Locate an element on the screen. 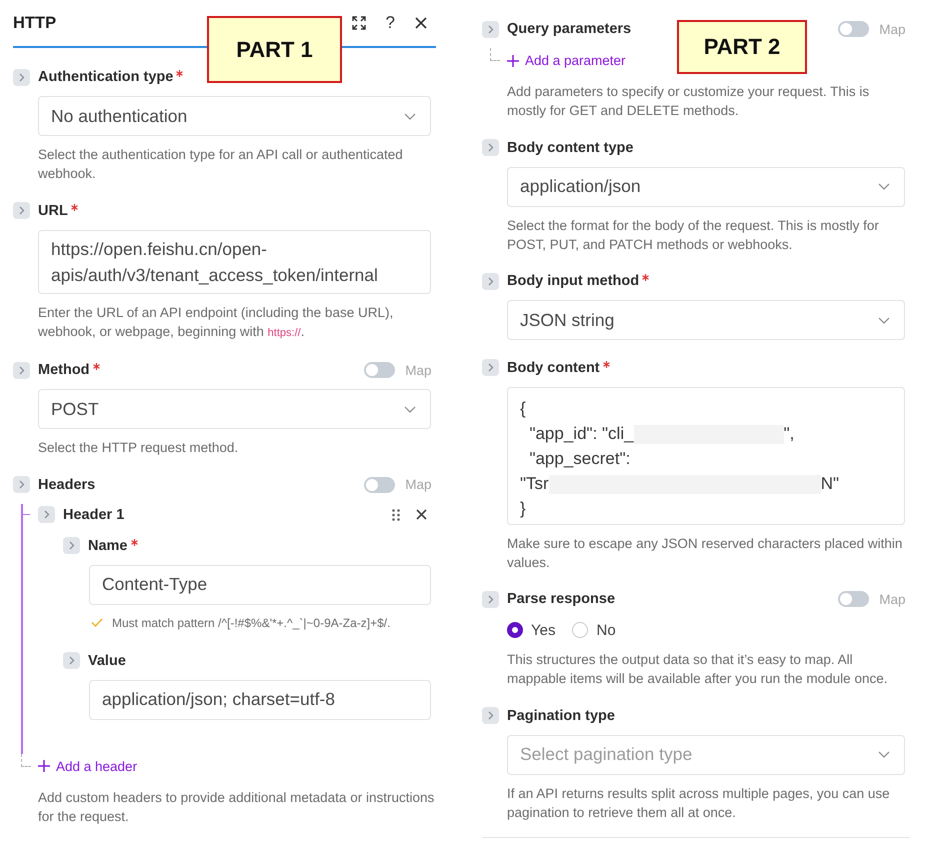  help-text: If an API returns results split across multiple pages, you can use pagination to retrieve them all at once. is located at coordinates (699, 803).